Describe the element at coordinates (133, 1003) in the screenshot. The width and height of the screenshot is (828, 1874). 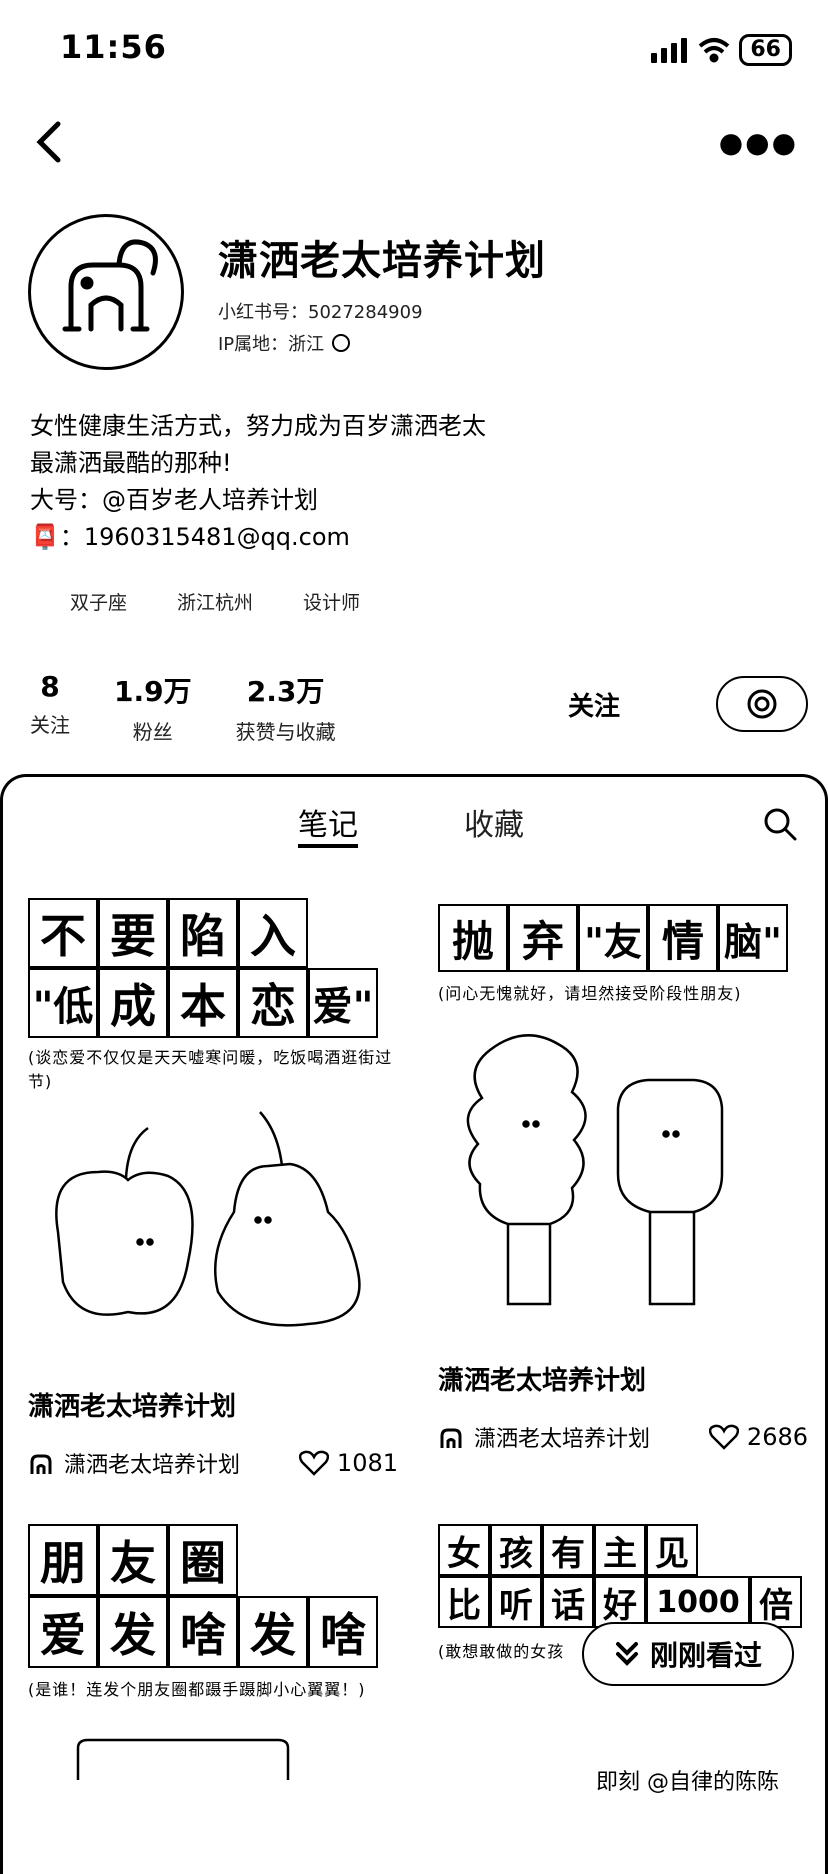
I see `title-char: 成` at that location.